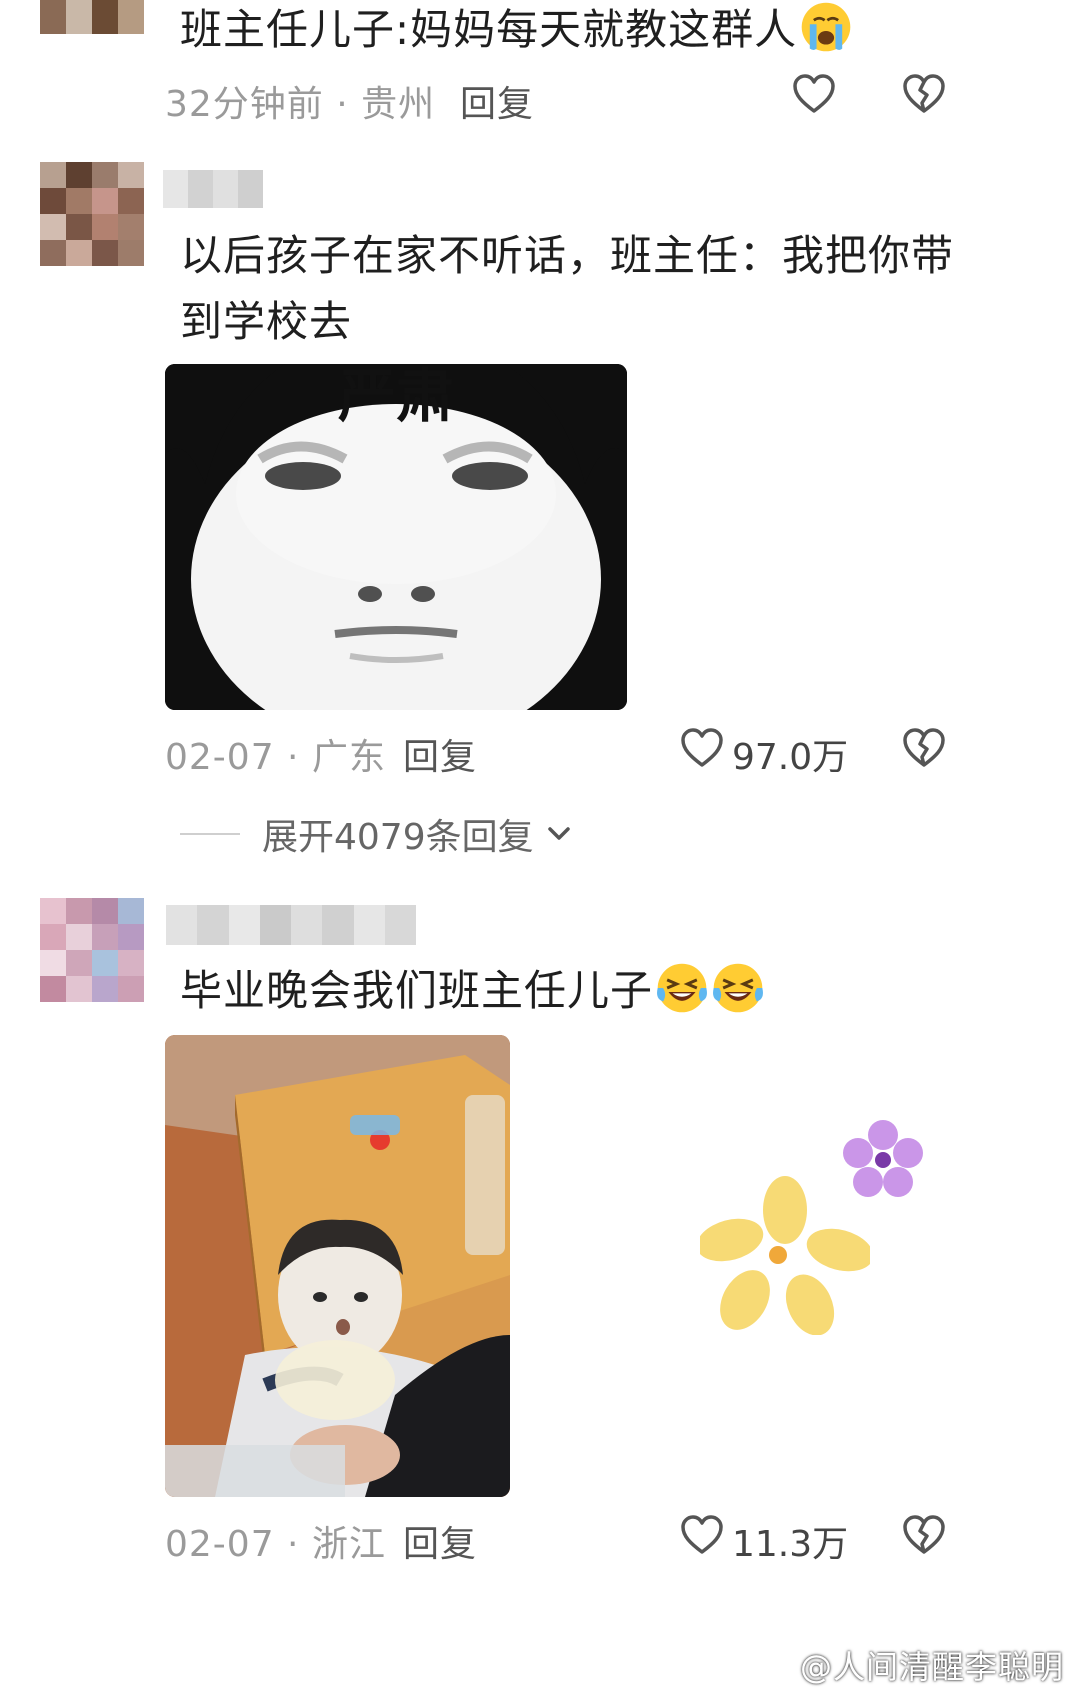 This screenshot has width=1080, height=1696. What do you see at coordinates (567, 255) in the screenshot?
I see `comment-2-text-line1: 以后孩子在家不听话，班主任：我把你带` at bounding box center [567, 255].